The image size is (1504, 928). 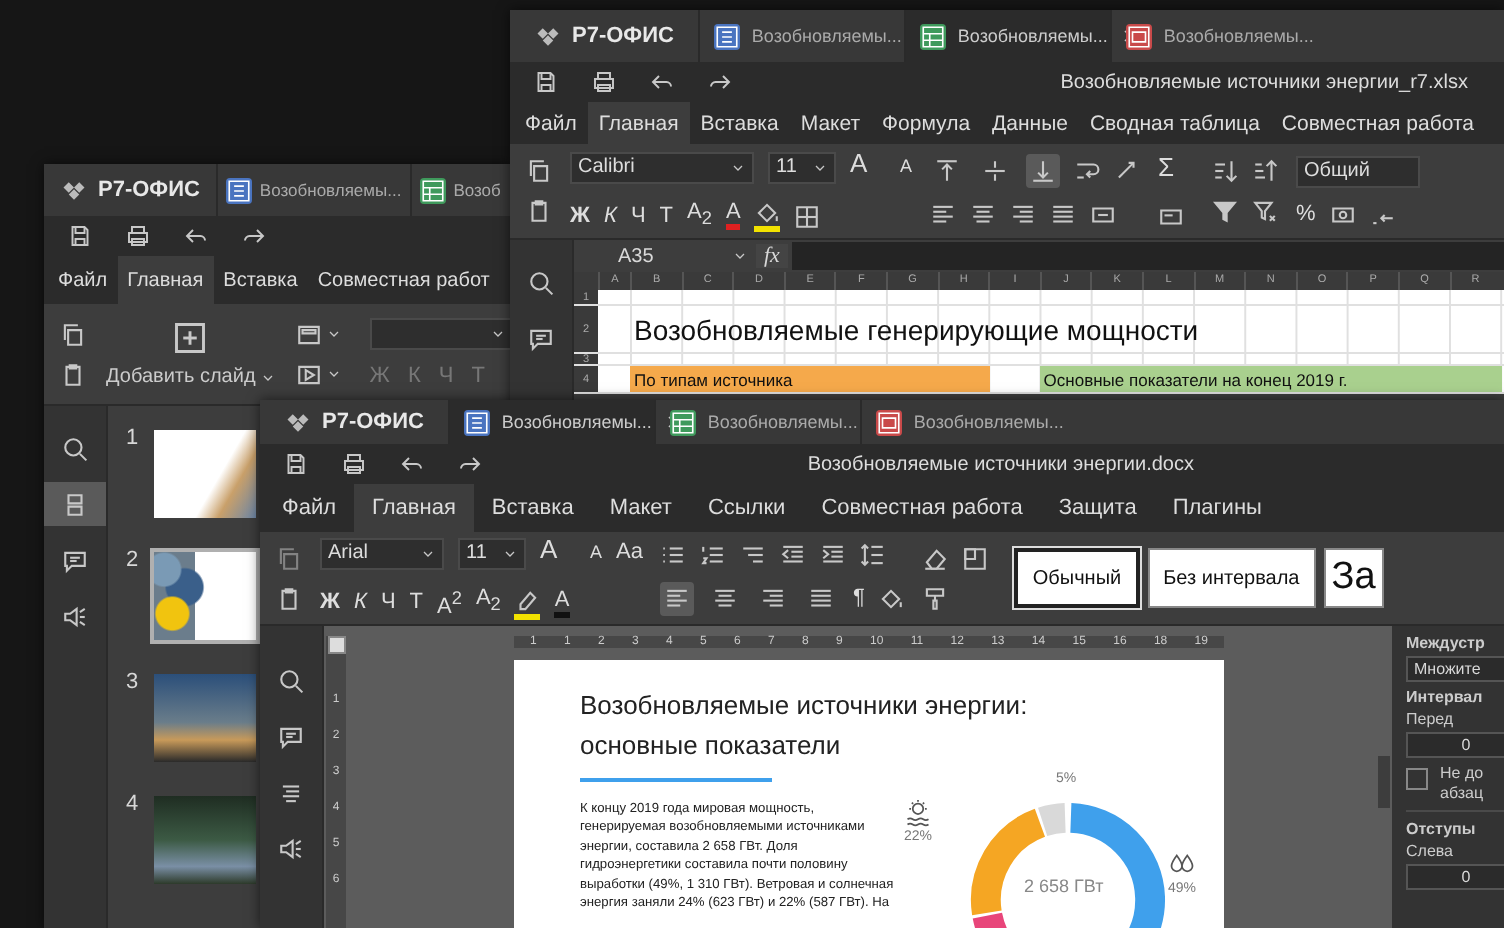 I want to click on sort-ascending-icon, so click(x=1225, y=171).